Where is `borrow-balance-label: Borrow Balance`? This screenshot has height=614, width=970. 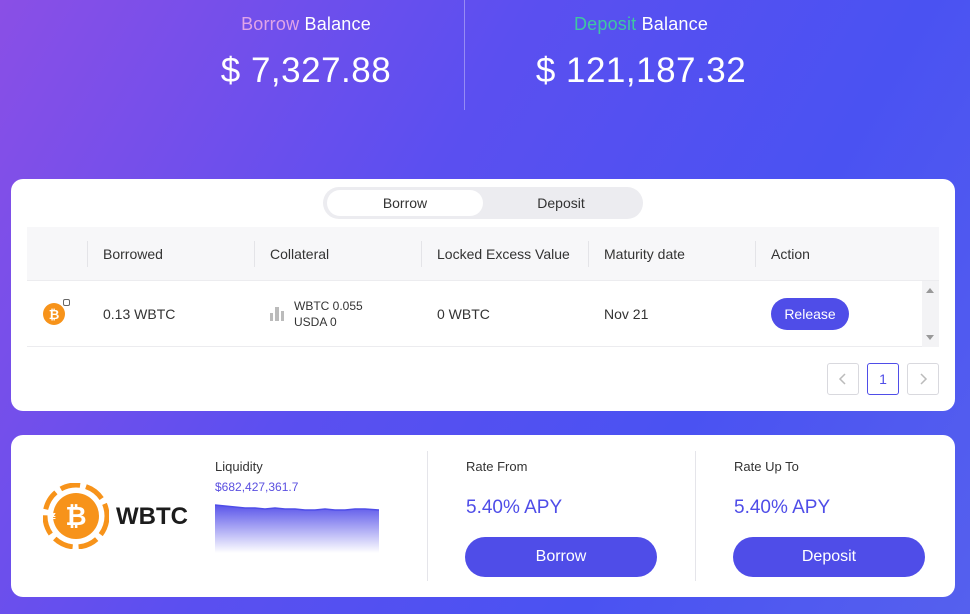 borrow-balance-label: Borrow Balance is located at coordinates (306, 24).